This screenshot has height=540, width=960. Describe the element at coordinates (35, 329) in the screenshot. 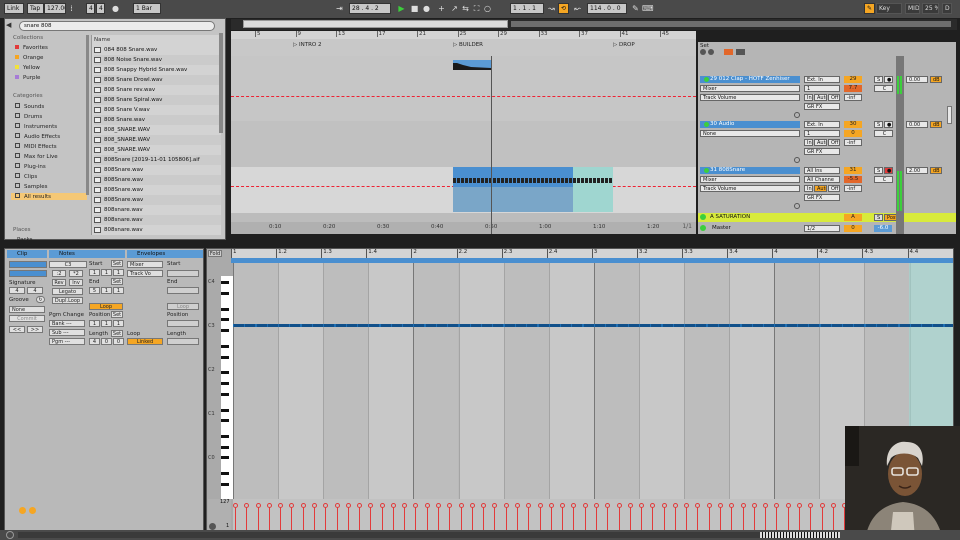

I see `nudge-forward-button: >>` at that location.